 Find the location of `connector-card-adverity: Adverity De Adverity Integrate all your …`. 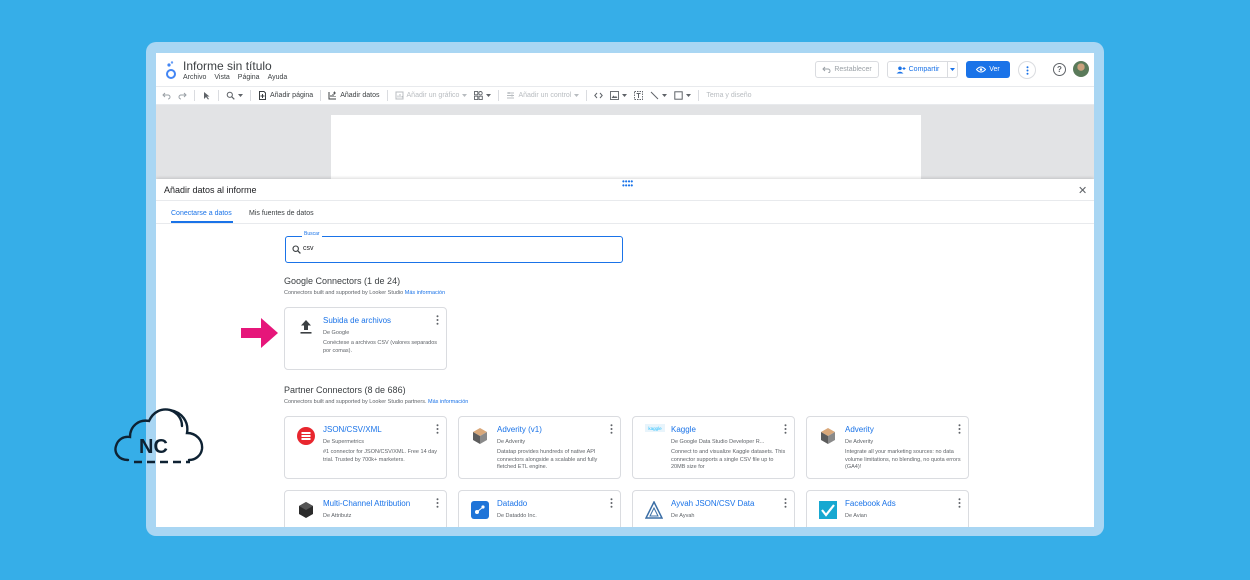

connector-card-adverity: Adverity De Adverity Integrate all your … is located at coordinates (887, 447).